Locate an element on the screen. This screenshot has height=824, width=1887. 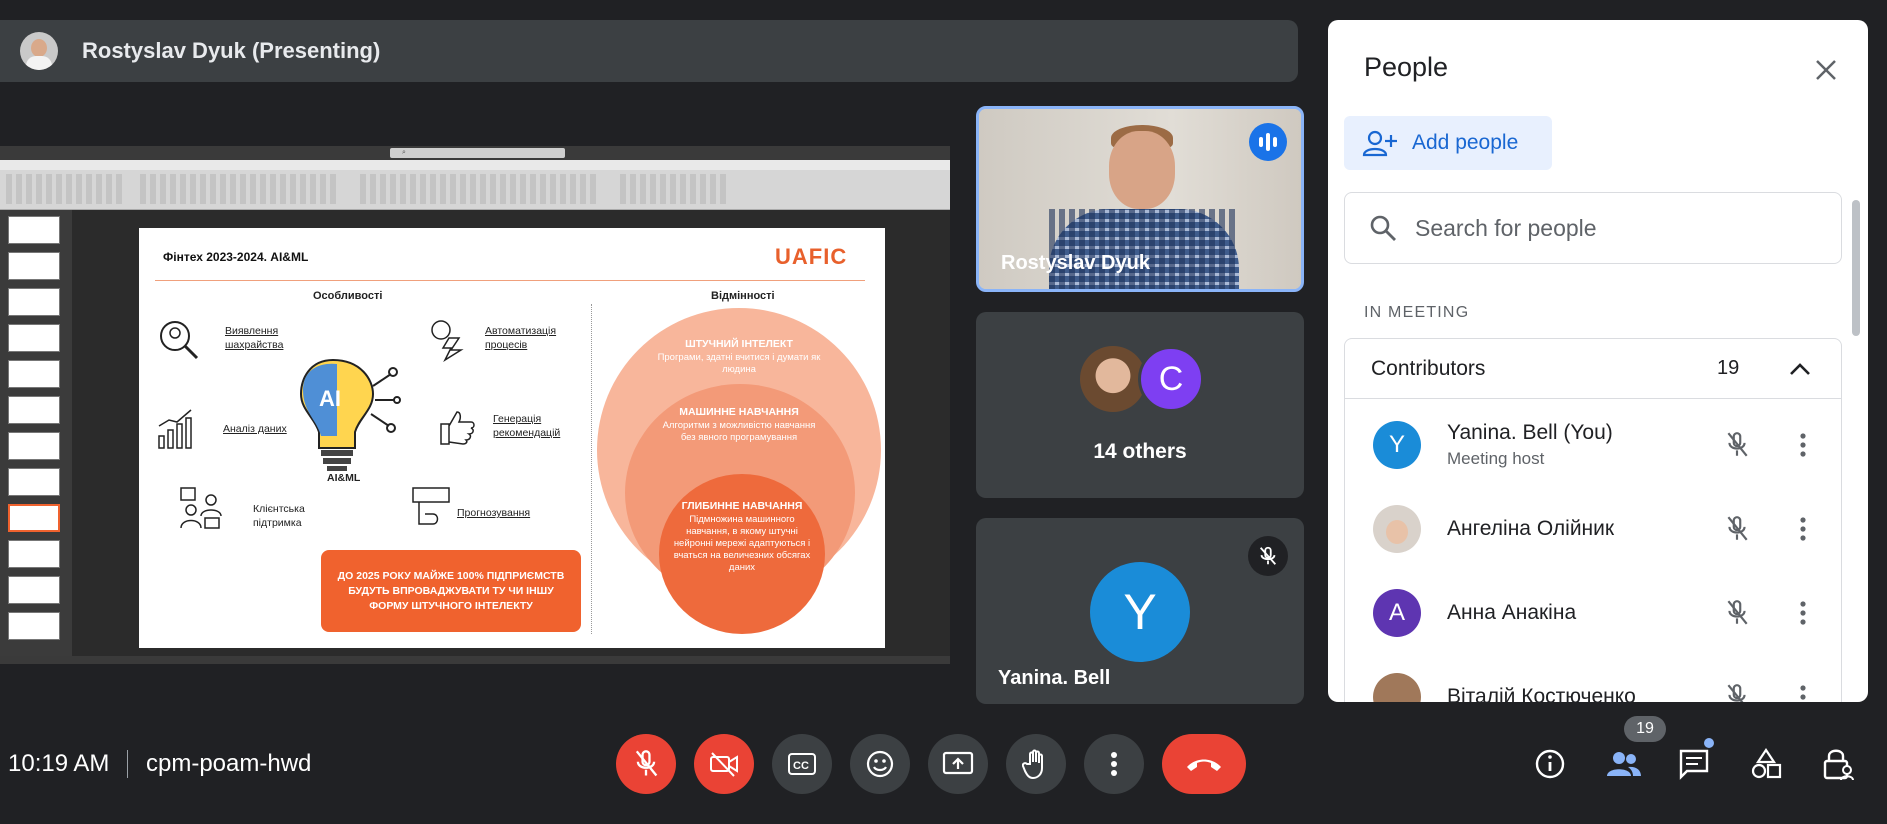
feature-label: Аналіз даних is located at coordinates (255, 429).